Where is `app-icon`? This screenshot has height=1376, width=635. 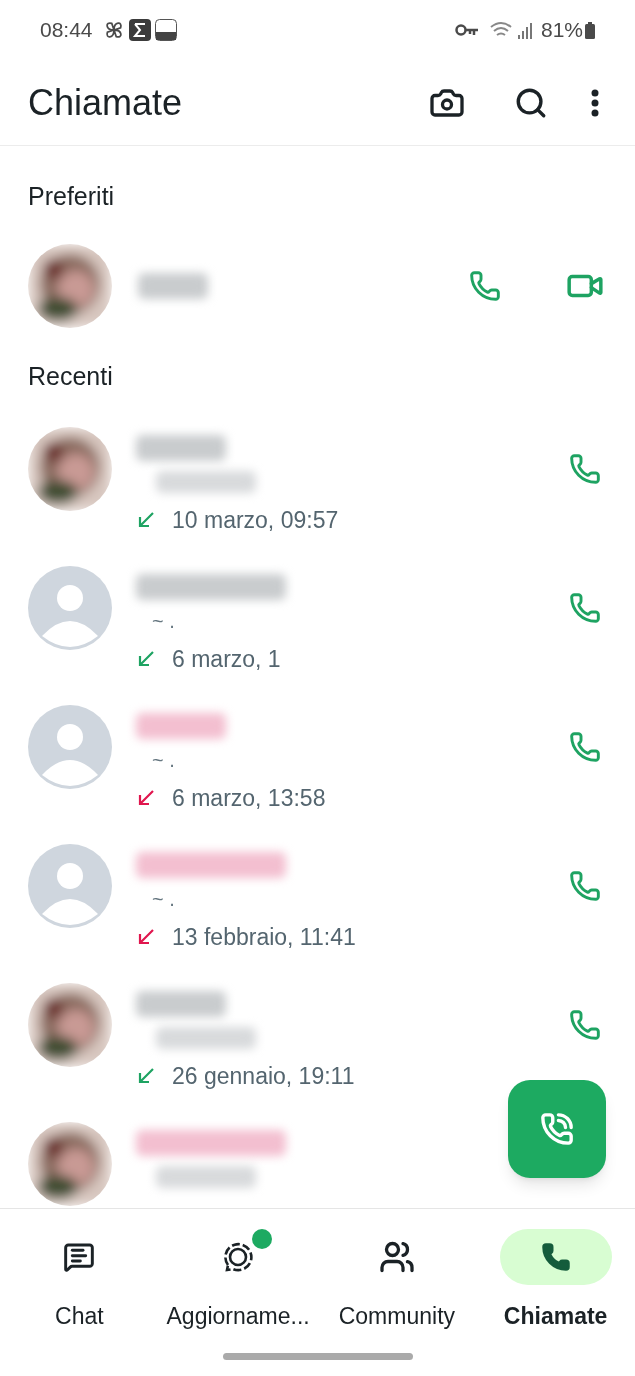
app-icon is located at coordinates (165, 30).